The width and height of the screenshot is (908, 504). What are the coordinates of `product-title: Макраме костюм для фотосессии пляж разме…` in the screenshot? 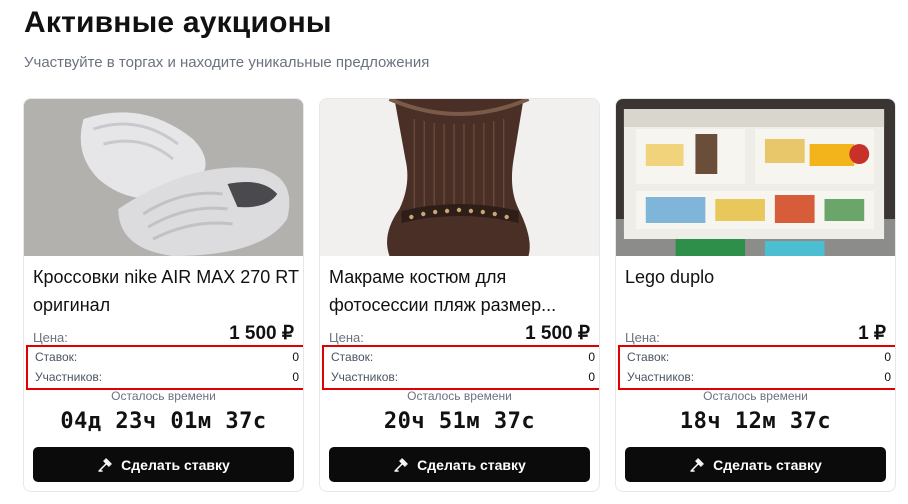 It's located at (462, 291).